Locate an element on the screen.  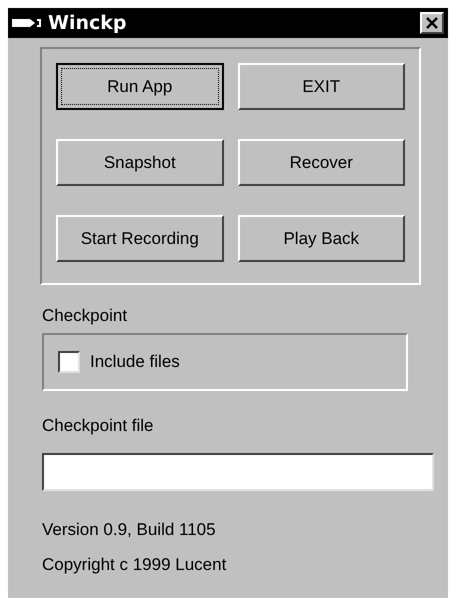
close-icon is located at coordinates (432, 23).